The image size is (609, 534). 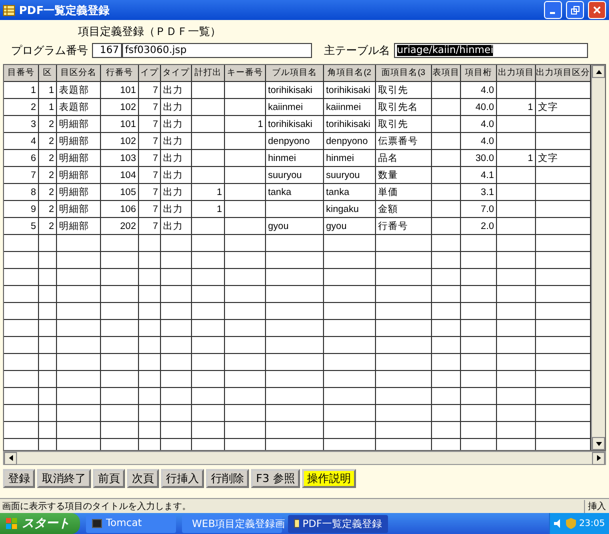 What do you see at coordinates (393, 125) in the screenshot?
I see `table-cell-text: 取引先` at bounding box center [393, 125].